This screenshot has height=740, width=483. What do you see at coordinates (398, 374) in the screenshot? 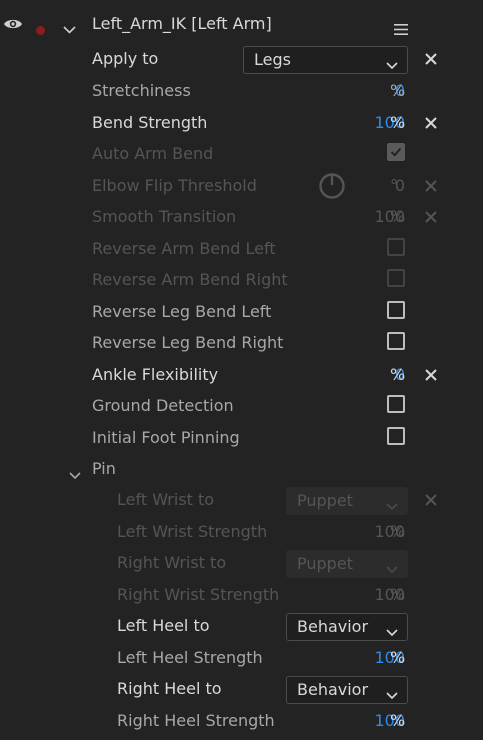
I see `ankle-flexibility-unit: %` at bounding box center [398, 374].